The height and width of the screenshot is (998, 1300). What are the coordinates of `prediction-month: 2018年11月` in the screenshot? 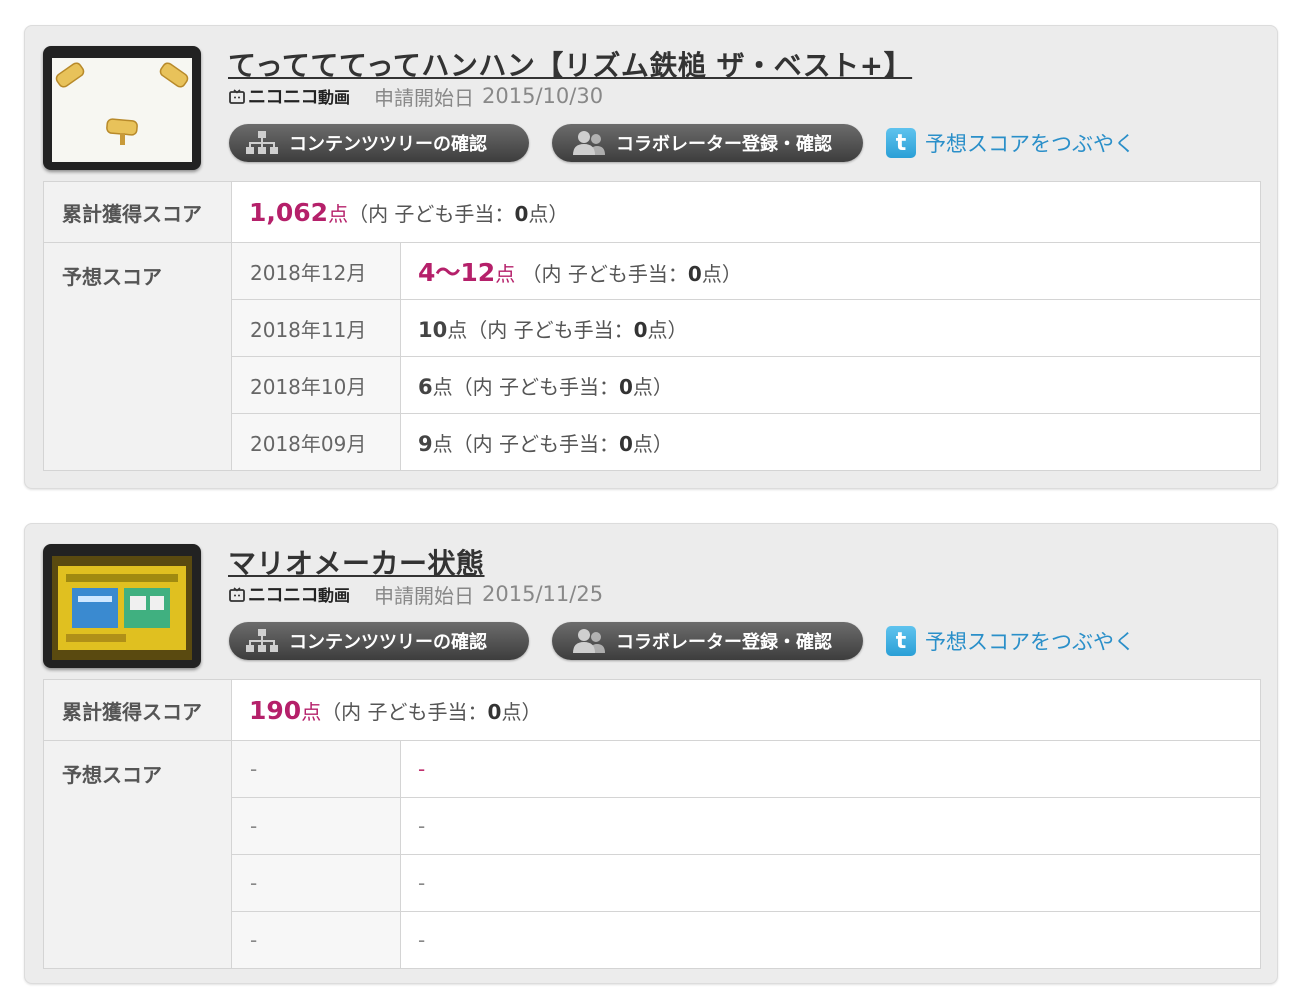 It's located at (316, 328).